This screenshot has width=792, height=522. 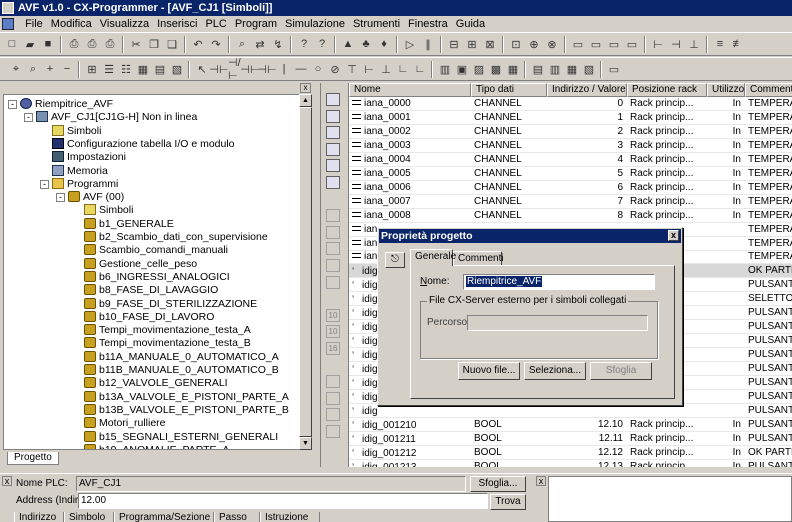 I want to click on menu-strumenti: Strumenti, so click(x=376, y=24).